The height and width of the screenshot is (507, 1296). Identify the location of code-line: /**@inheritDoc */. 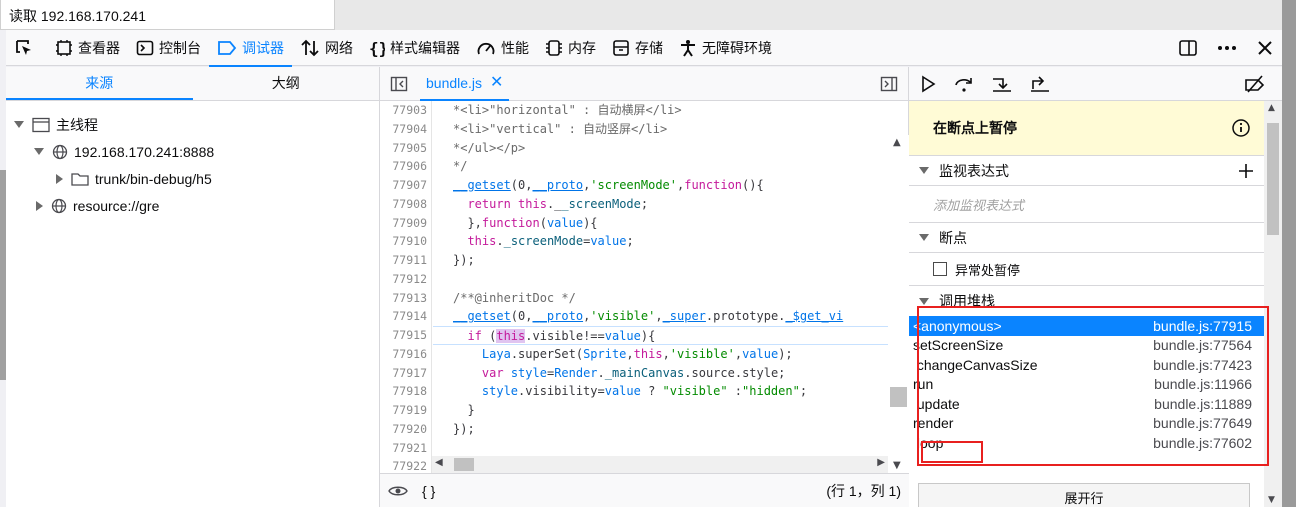
(660, 298).